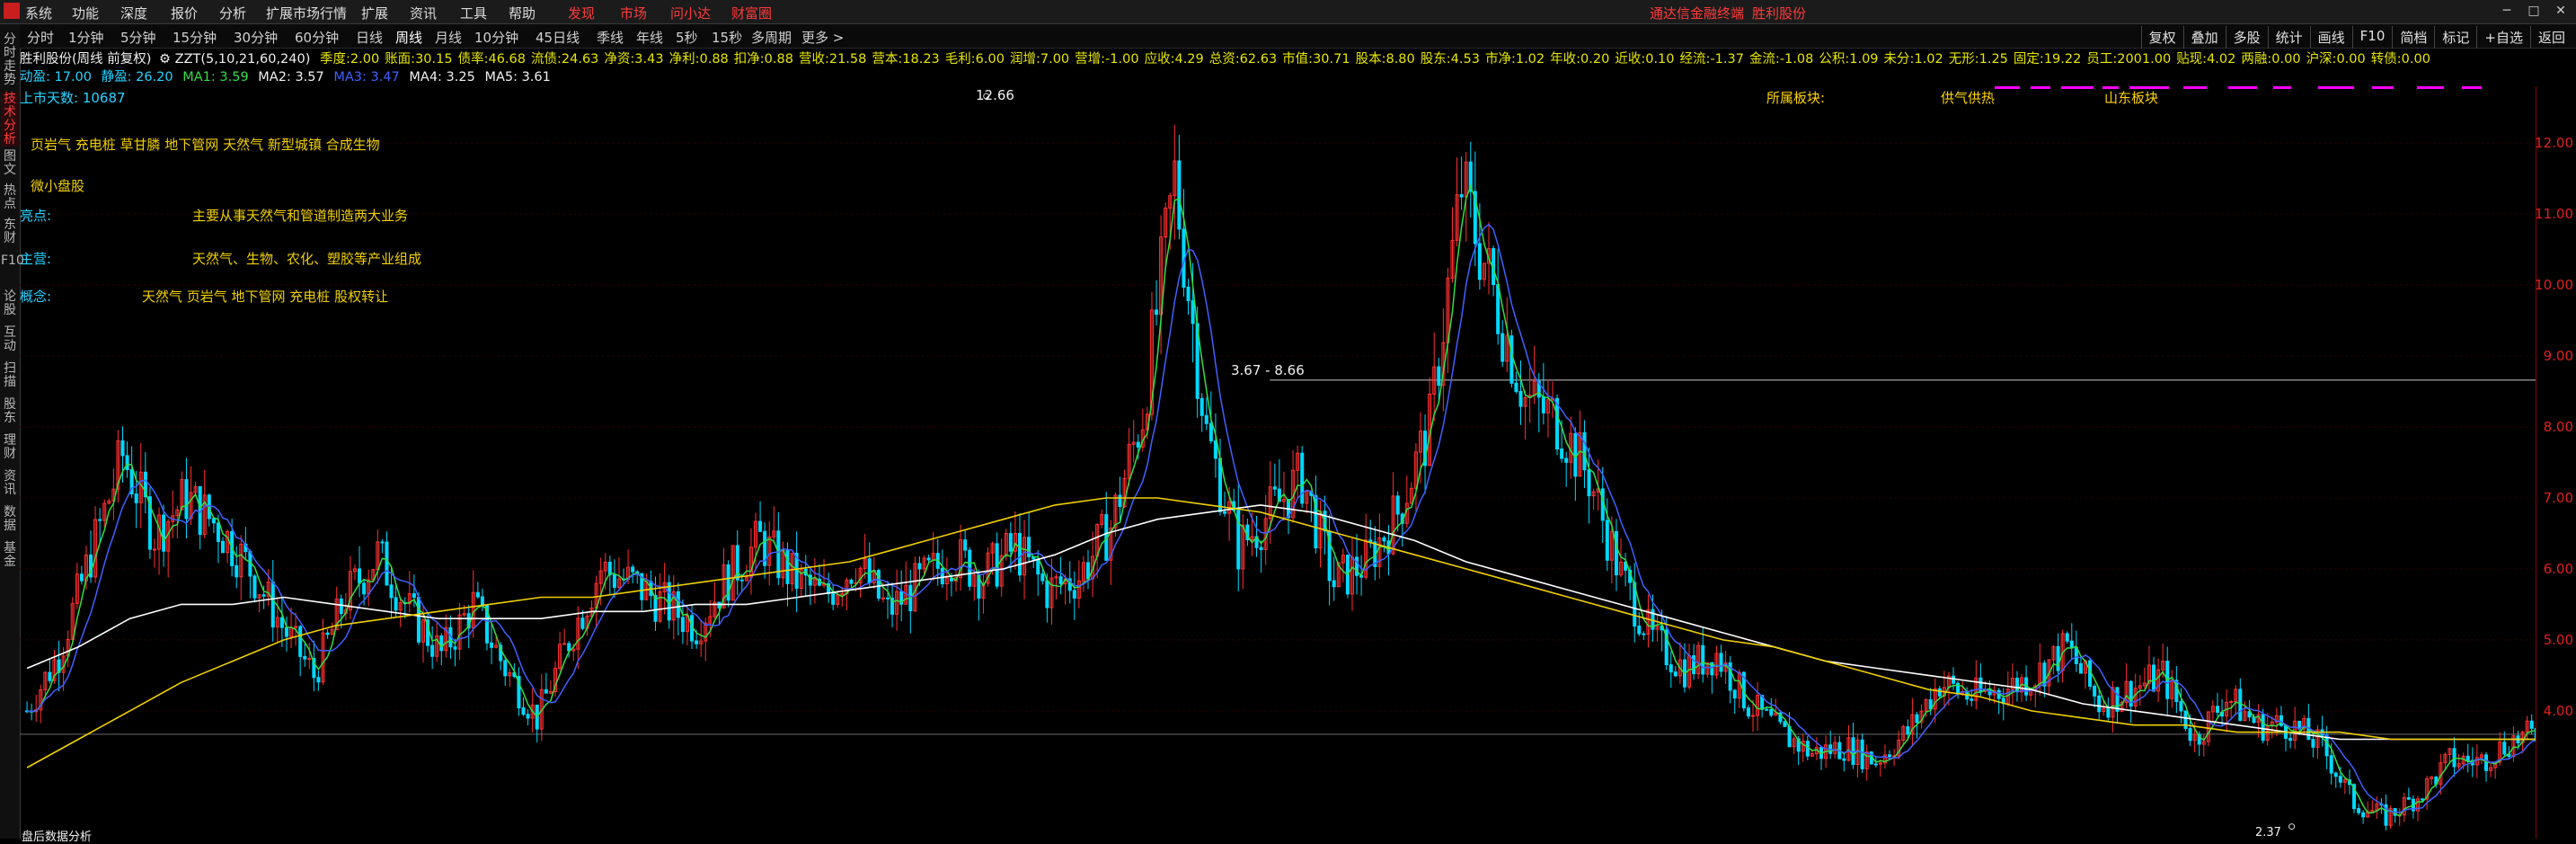 The height and width of the screenshot is (844, 2576). Describe the element at coordinates (496, 38) in the screenshot. I see `period-10min: 10分钟` at that location.